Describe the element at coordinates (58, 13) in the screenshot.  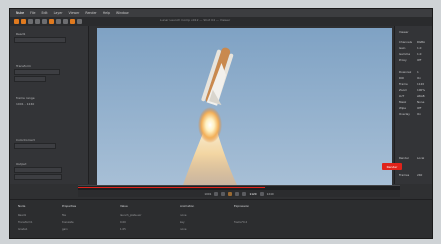
I see `menu-layer: Layer` at that location.